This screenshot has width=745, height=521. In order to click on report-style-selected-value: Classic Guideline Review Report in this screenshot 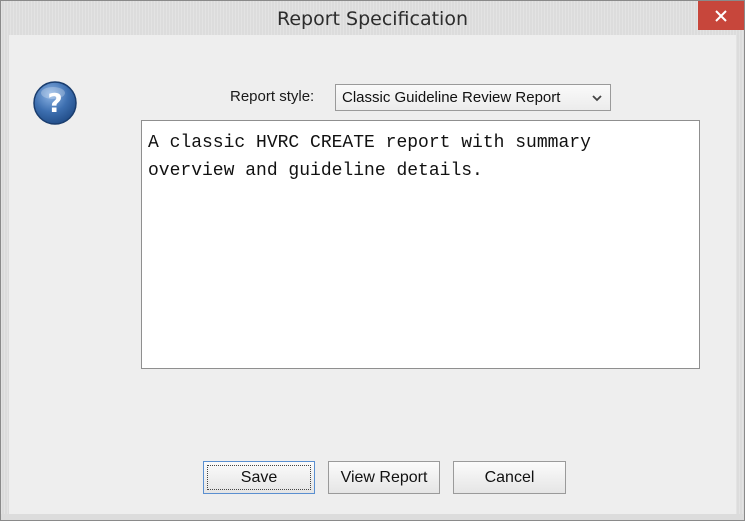, I will do `click(451, 97)`.